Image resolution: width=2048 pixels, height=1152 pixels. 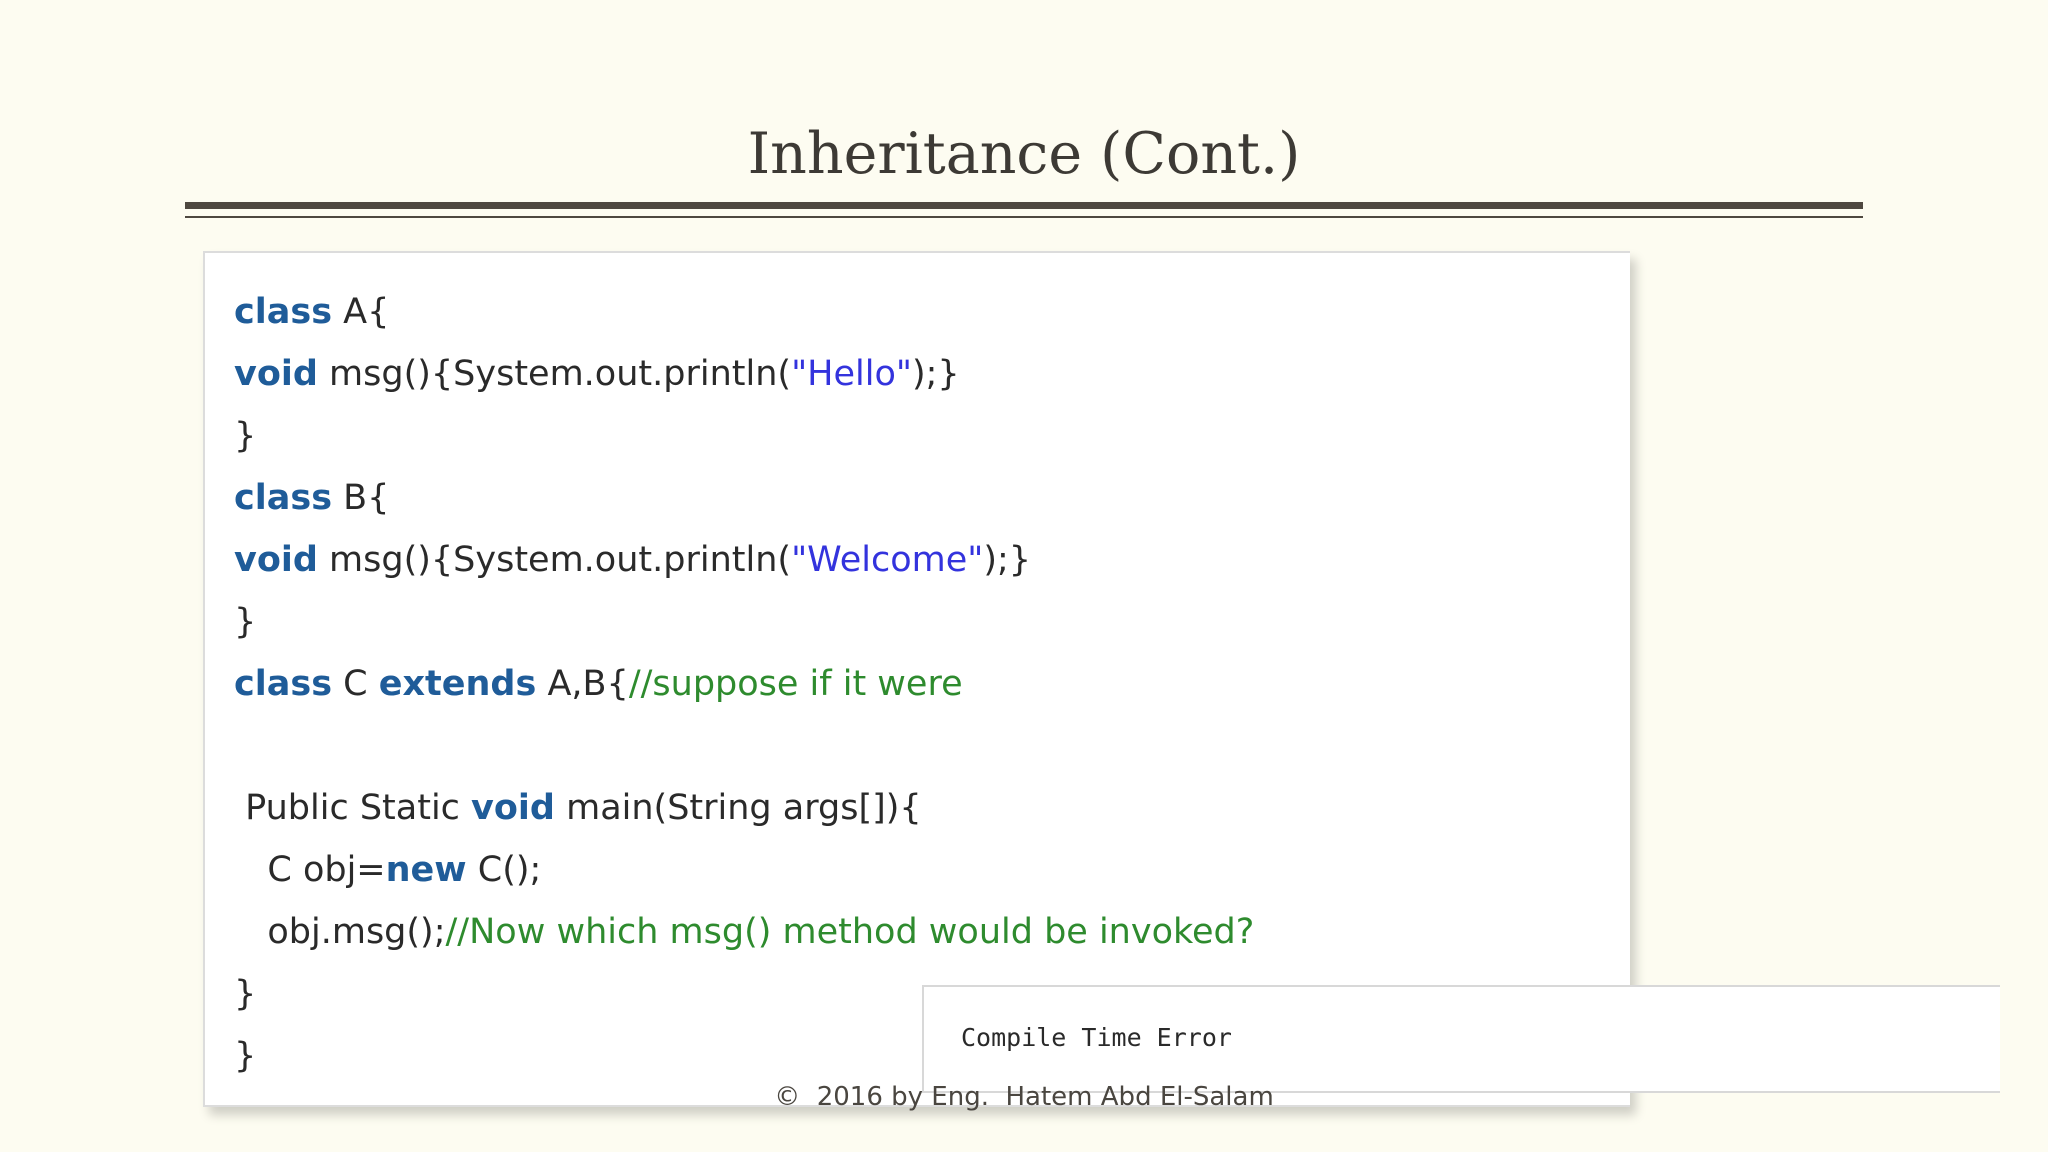 I want to click on copyright-footer: © 2016 by Eng. Hatem Abd El-Salam, so click(x=1024, y=1097).